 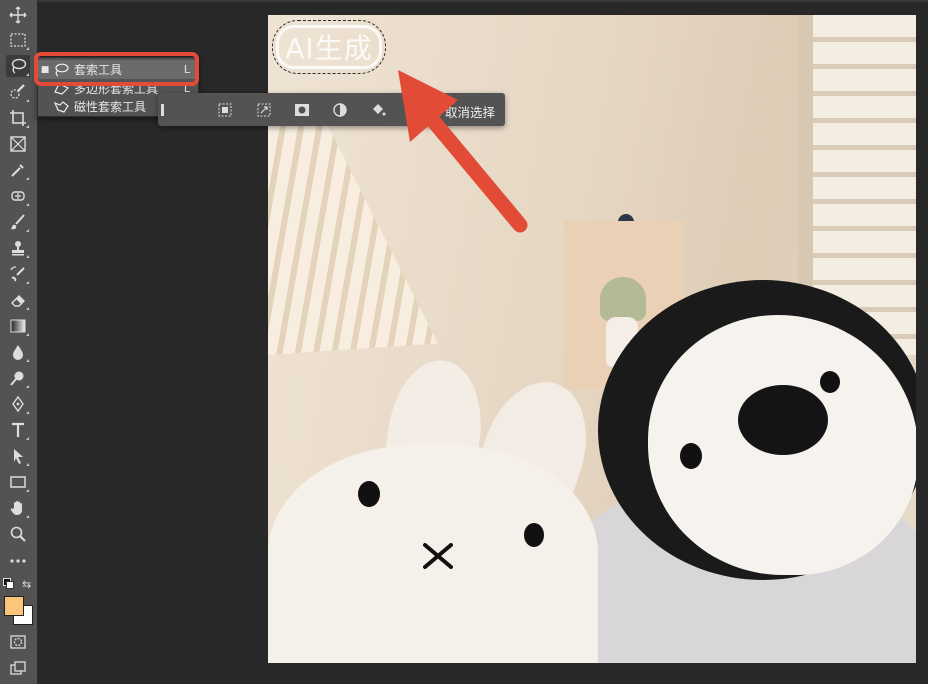 What do you see at coordinates (18, 668) in the screenshot?
I see `screen-mode-icon` at bounding box center [18, 668].